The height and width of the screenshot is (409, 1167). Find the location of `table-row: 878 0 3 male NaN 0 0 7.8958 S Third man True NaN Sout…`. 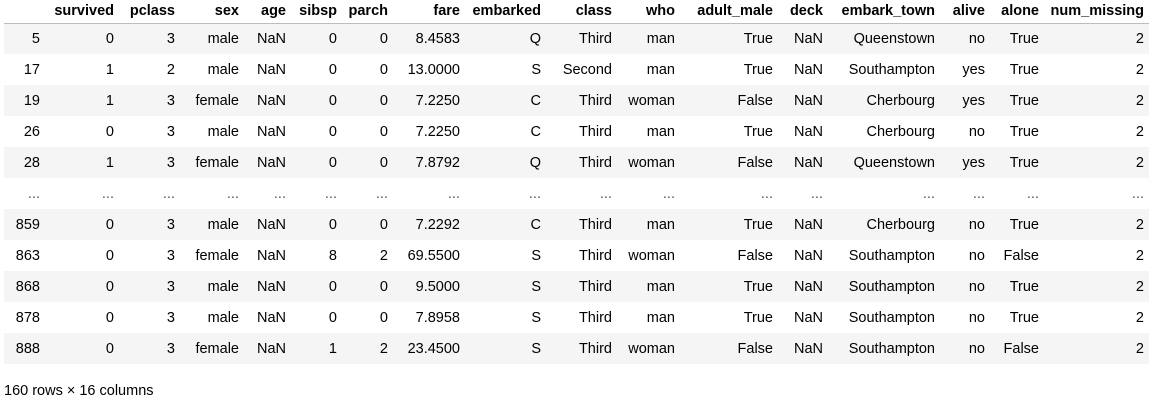

table-row: 878 0 3 male NaN 0 0 7.8958 S Third man True NaN Sout… is located at coordinates (576, 317).